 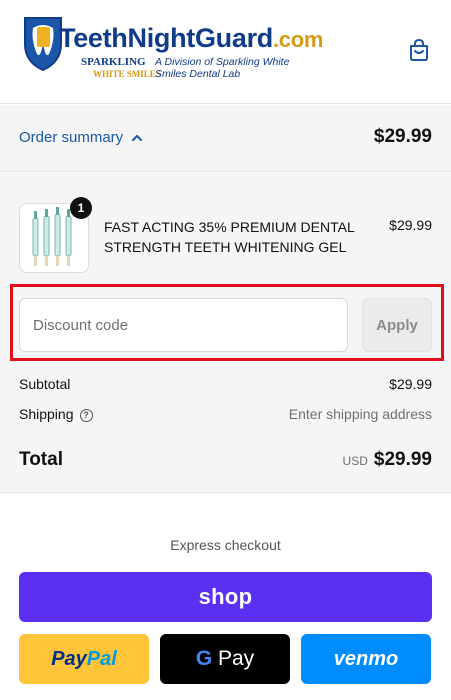 I want to click on paypal-label-part2: Pal, so click(x=101, y=658).